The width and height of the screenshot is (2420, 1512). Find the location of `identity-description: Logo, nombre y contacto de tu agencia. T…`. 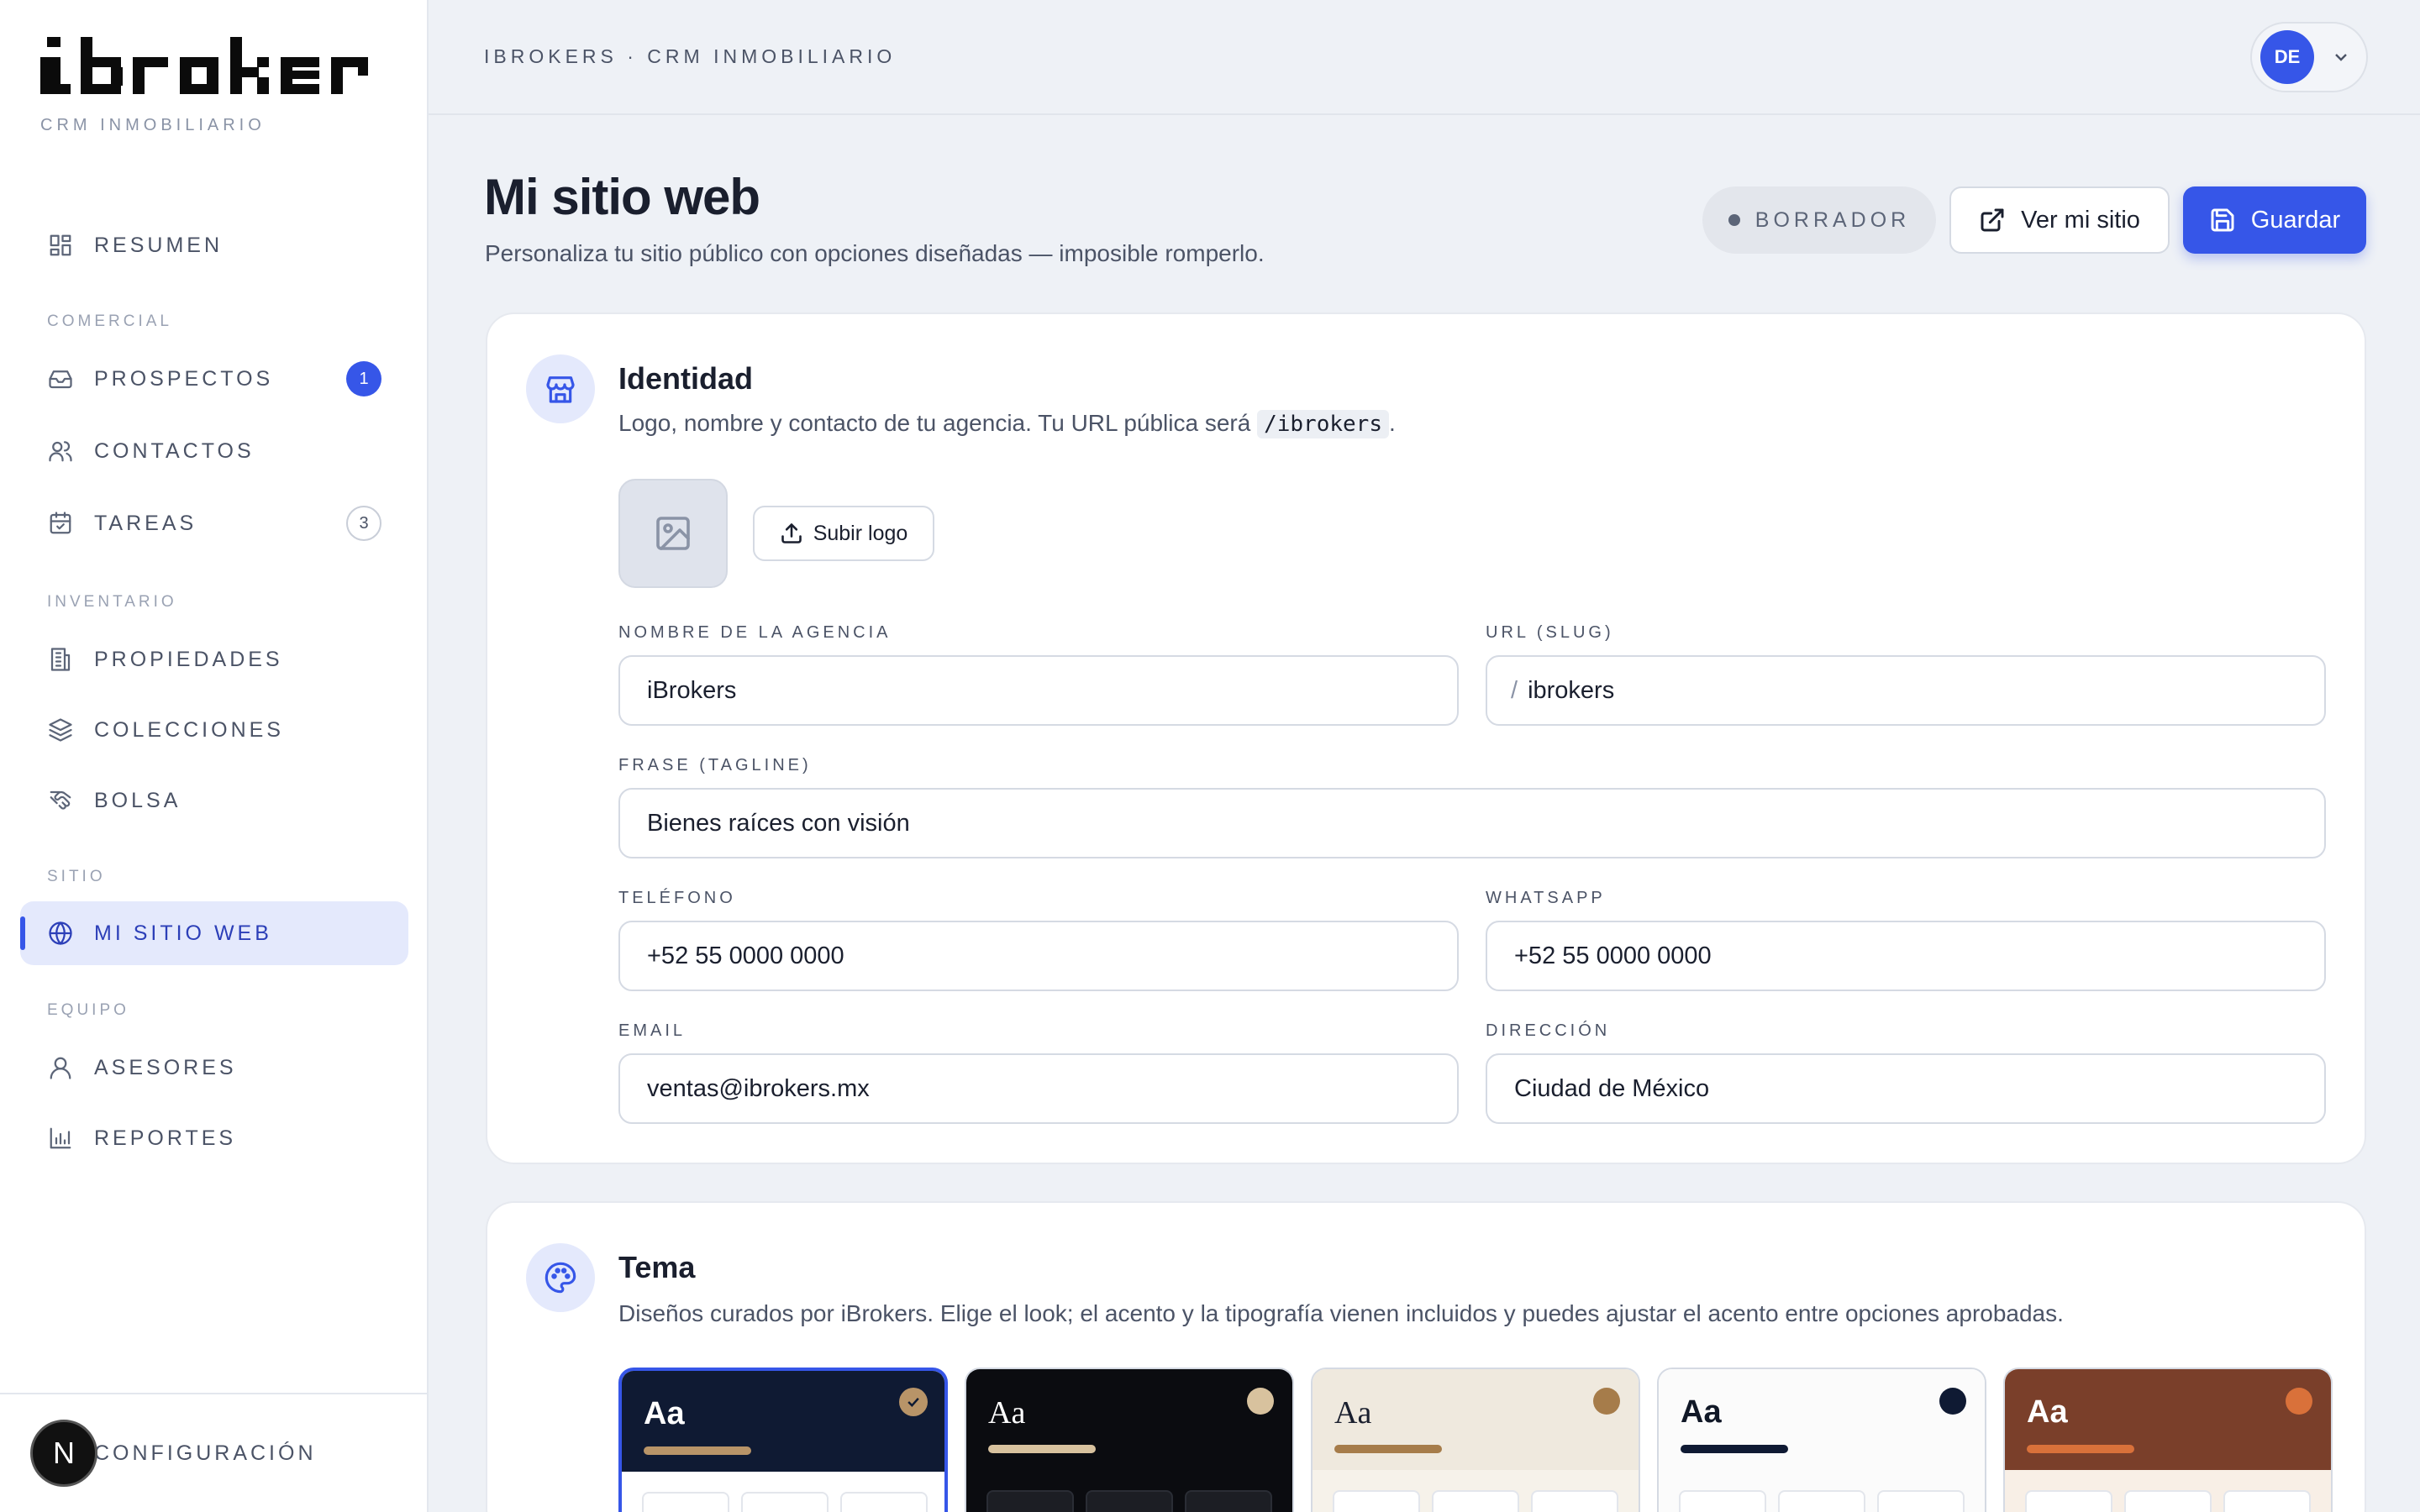

identity-description: Logo, nombre y contacto de tu agencia. T… is located at coordinates (1007, 424).